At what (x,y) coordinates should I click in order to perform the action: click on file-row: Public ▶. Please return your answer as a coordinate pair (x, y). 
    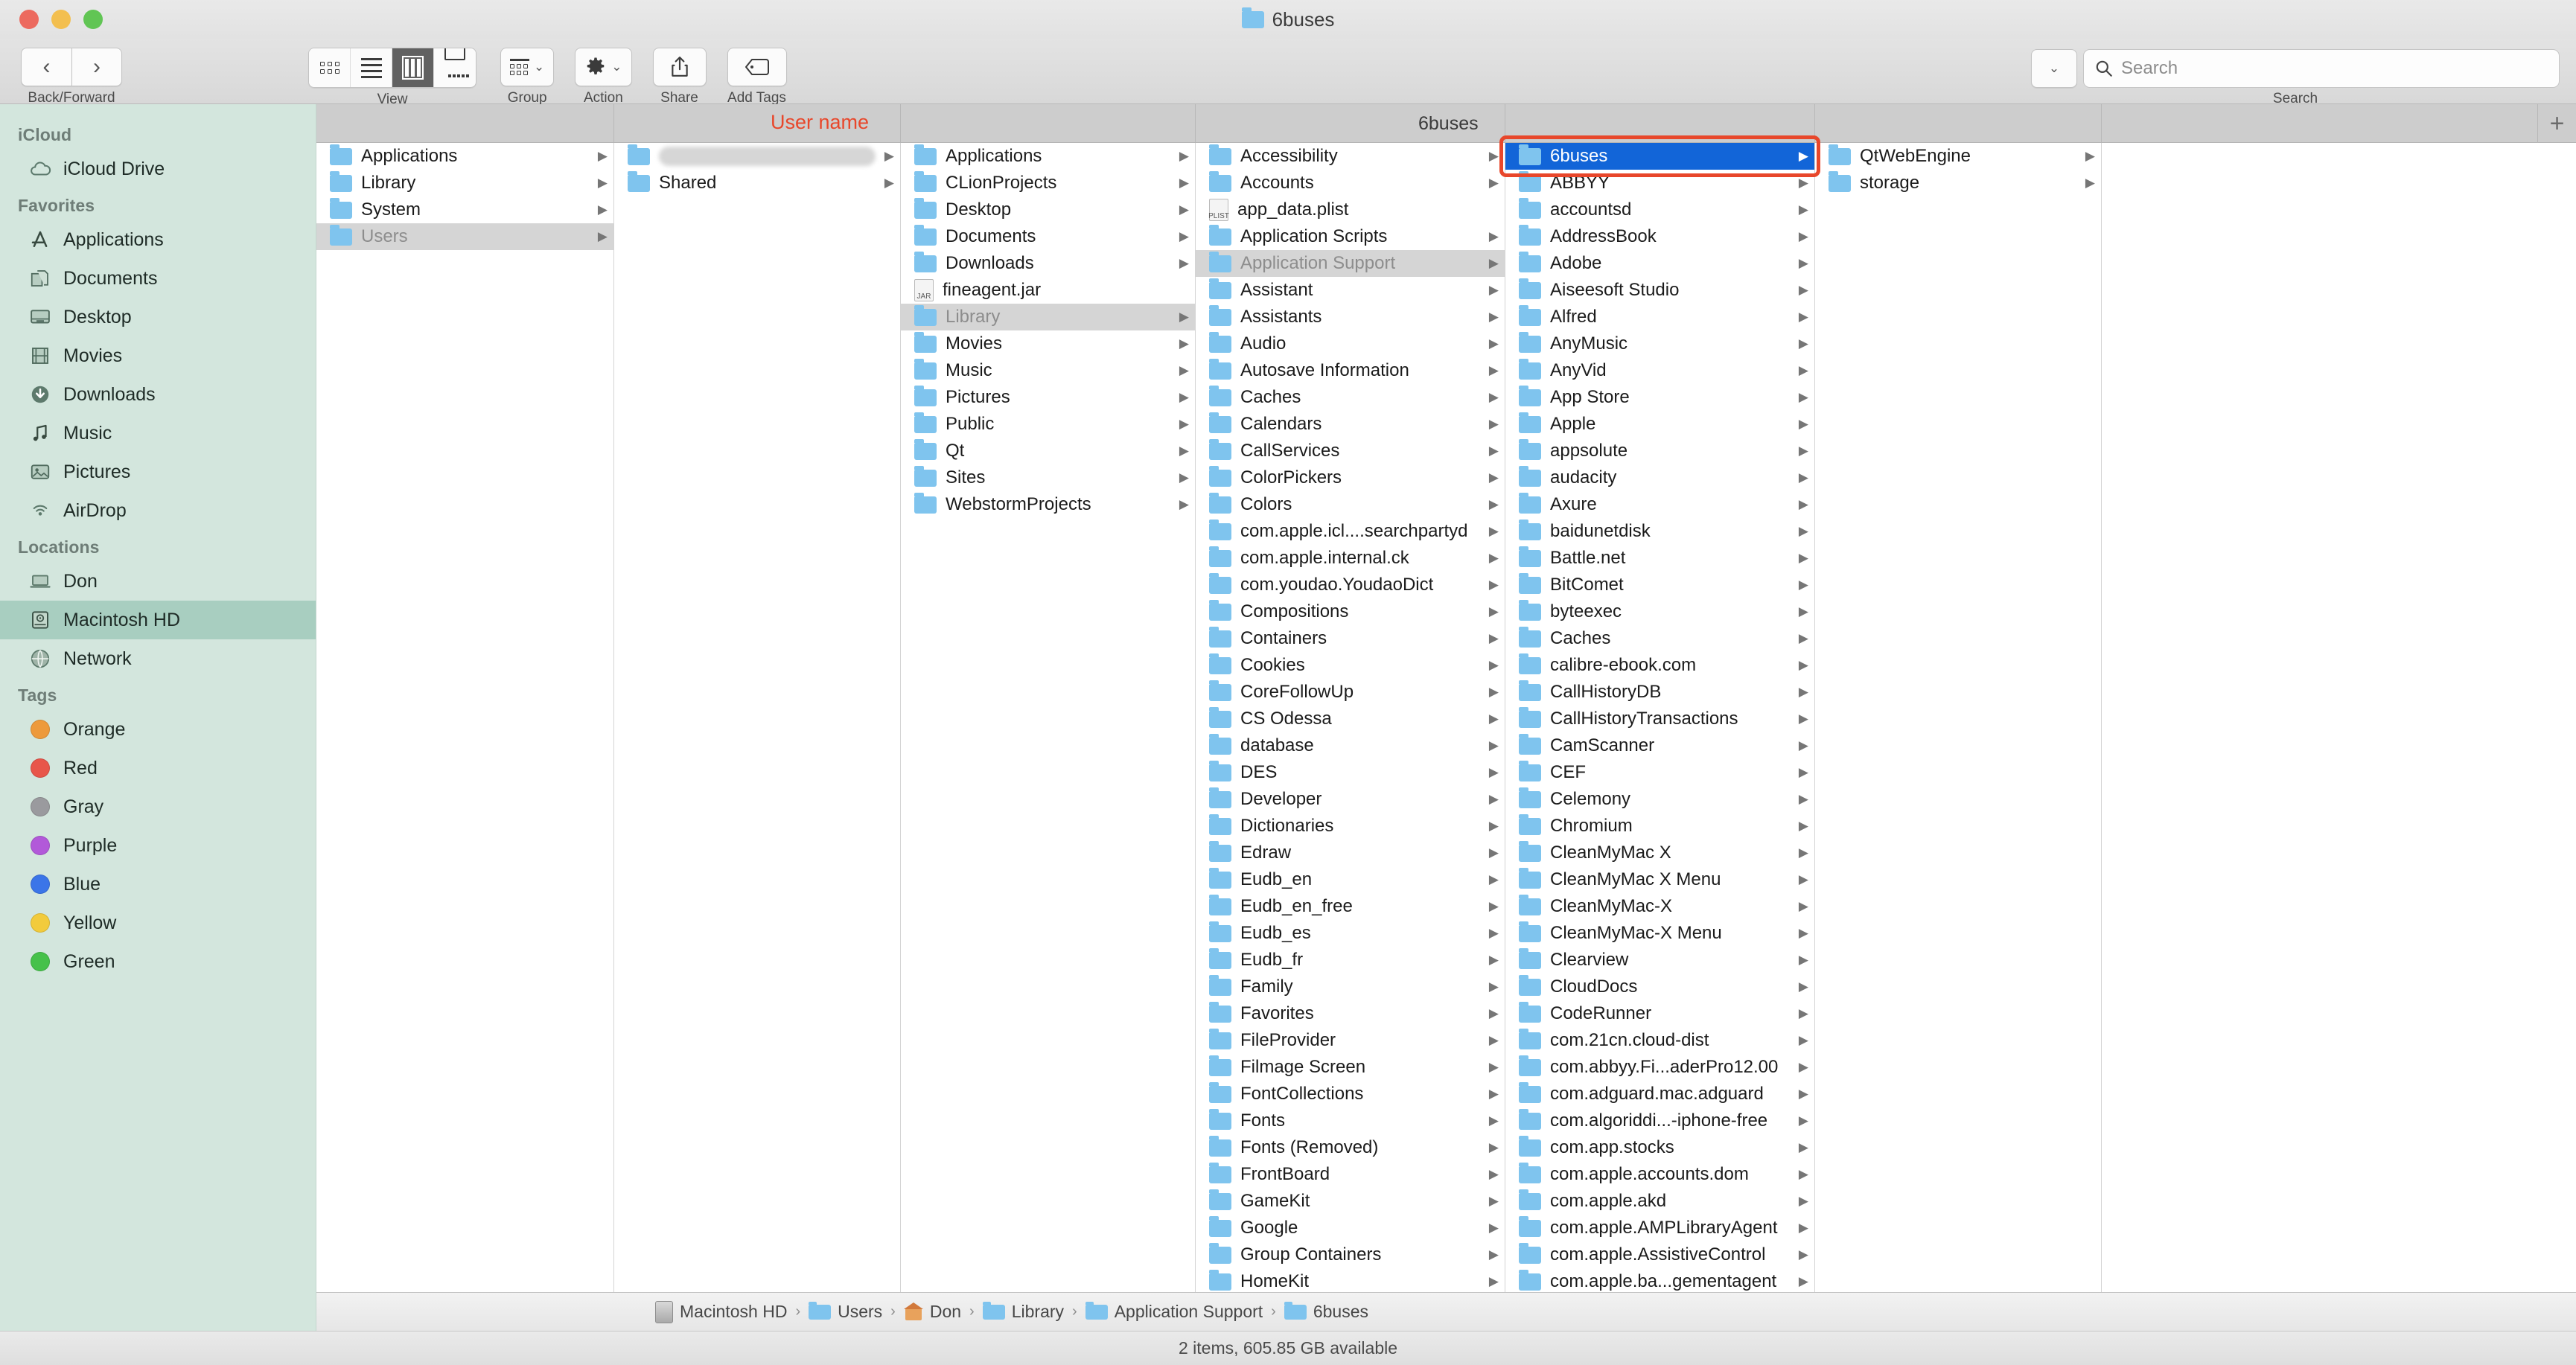
    Looking at the image, I should click on (1048, 424).